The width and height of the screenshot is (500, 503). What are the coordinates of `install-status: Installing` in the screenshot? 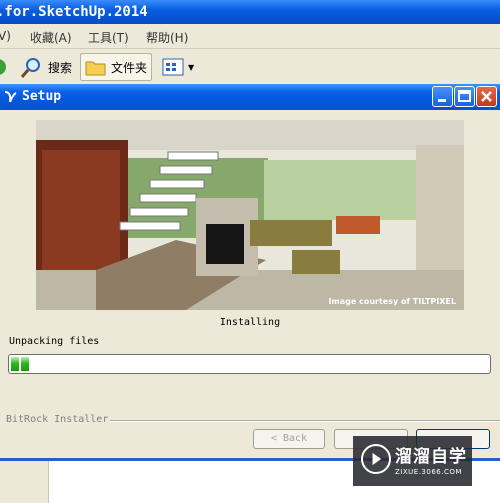 It's located at (250, 322).